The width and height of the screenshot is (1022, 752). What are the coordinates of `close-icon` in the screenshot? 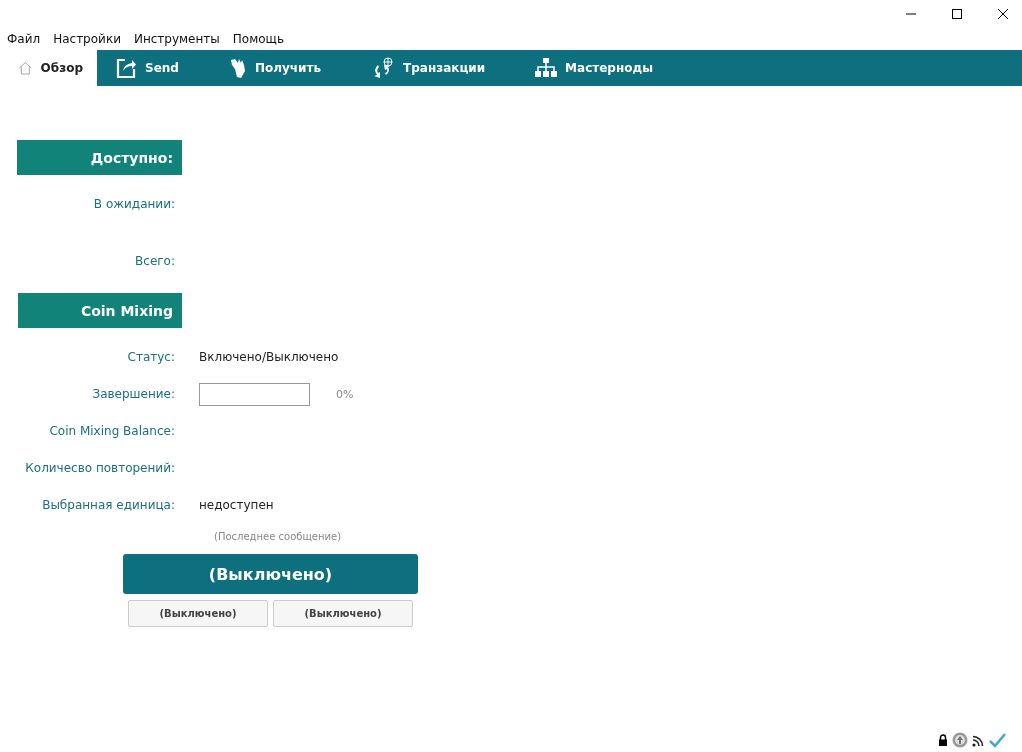 It's located at (1003, 14).